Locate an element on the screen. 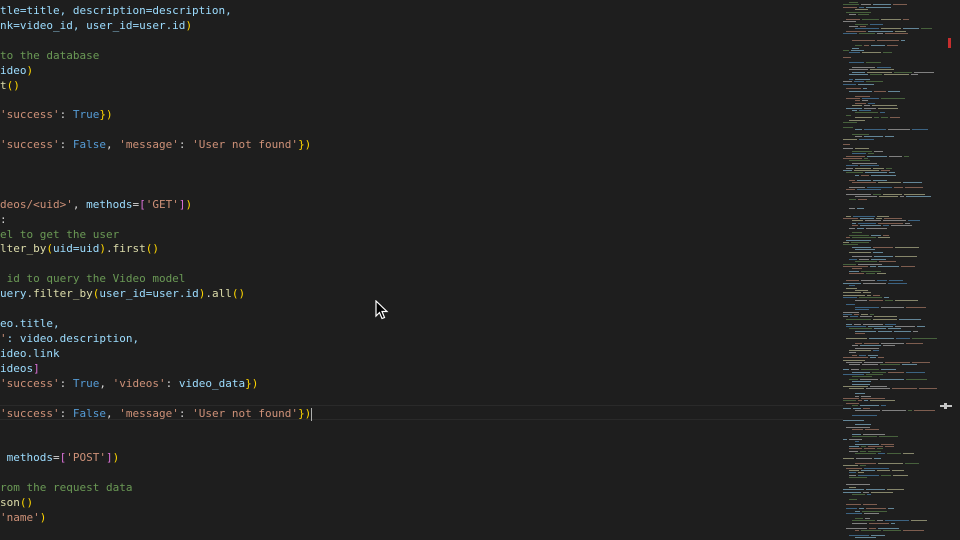 This screenshot has width=960, height=540. code-line: ideos] is located at coordinates (20, 368).